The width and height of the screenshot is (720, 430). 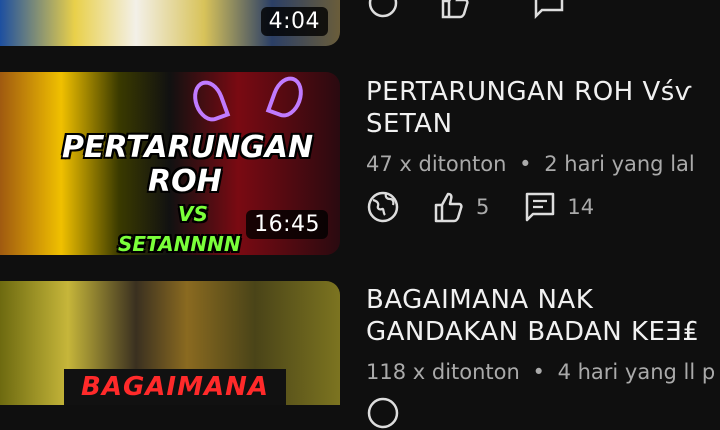 What do you see at coordinates (170, 343) in the screenshot?
I see `video-thumbnail: BAGAIMANA` at bounding box center [170, 343].